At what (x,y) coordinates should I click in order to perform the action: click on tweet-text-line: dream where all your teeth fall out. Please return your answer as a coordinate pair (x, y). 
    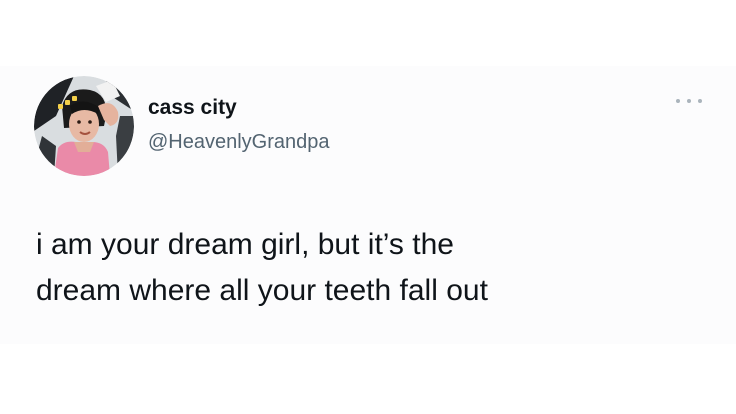
    Looking at the image, I should click on (262, 290).